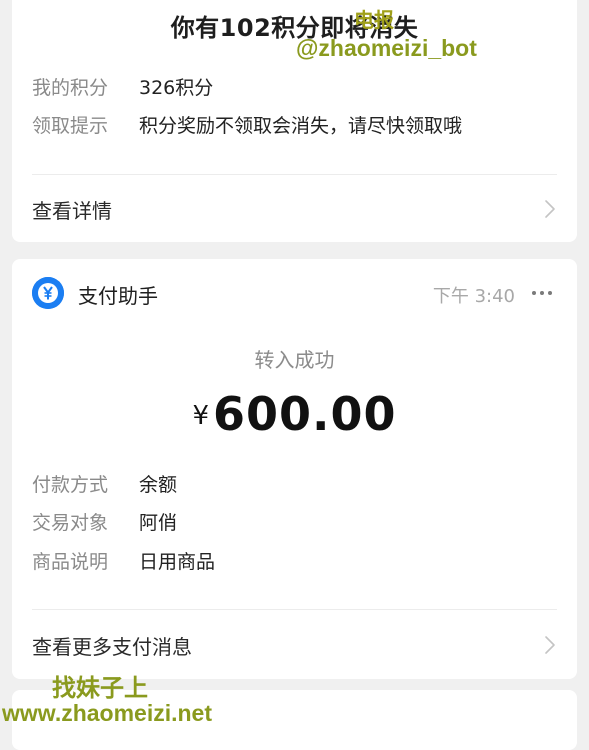  I want to click on counterparty-label: 交易对象, so click(70, 523).